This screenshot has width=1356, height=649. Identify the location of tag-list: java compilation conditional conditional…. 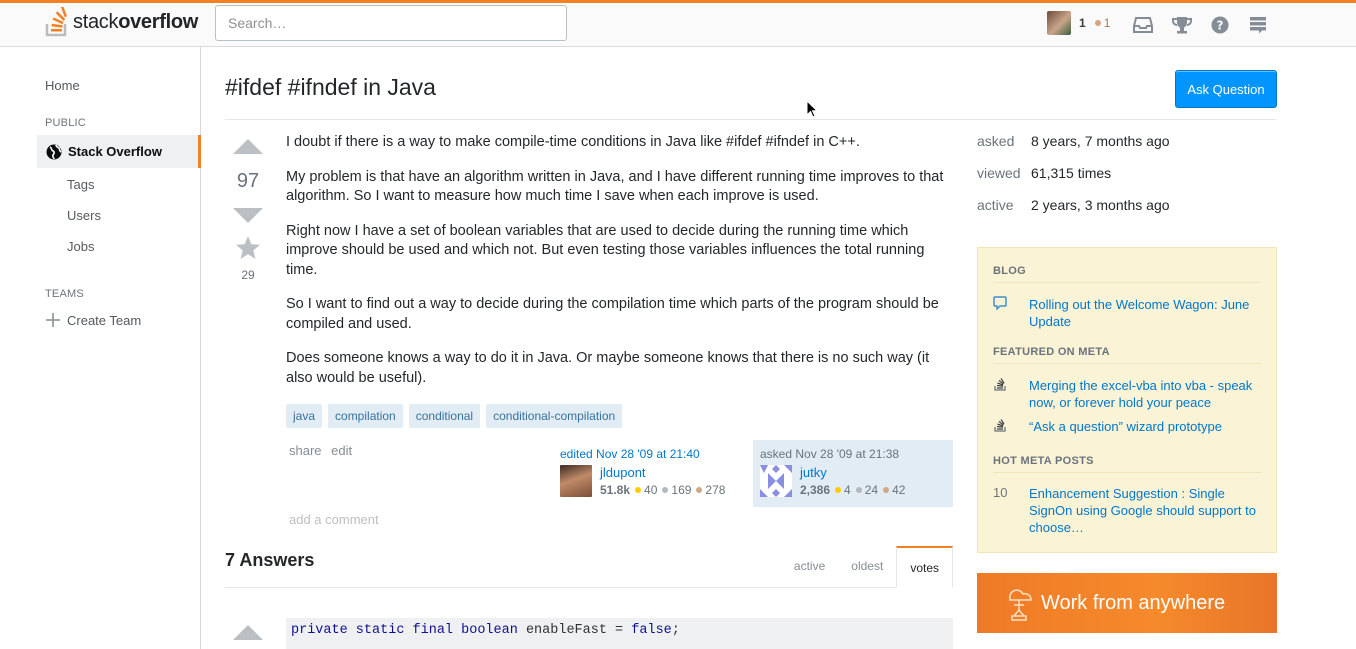
(457, 416).